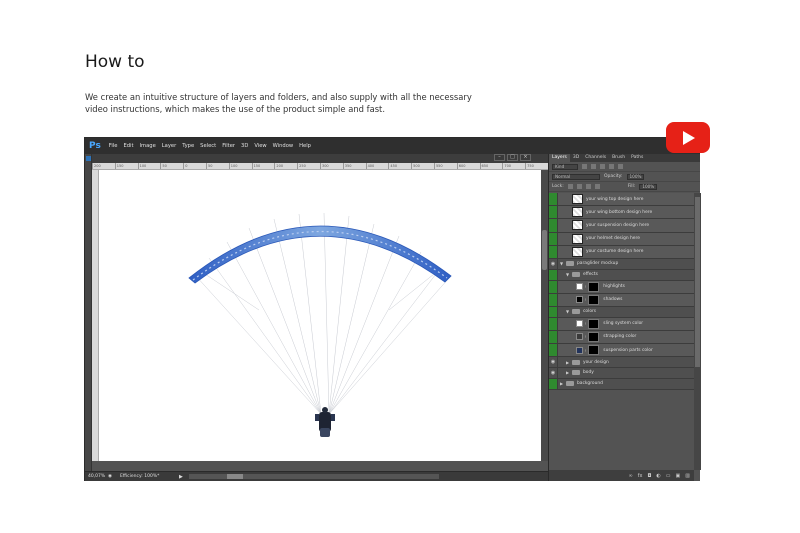 The height and width of the screenshot is (533, 800). I want to click on shape-filter-icon, so click(611, 166).